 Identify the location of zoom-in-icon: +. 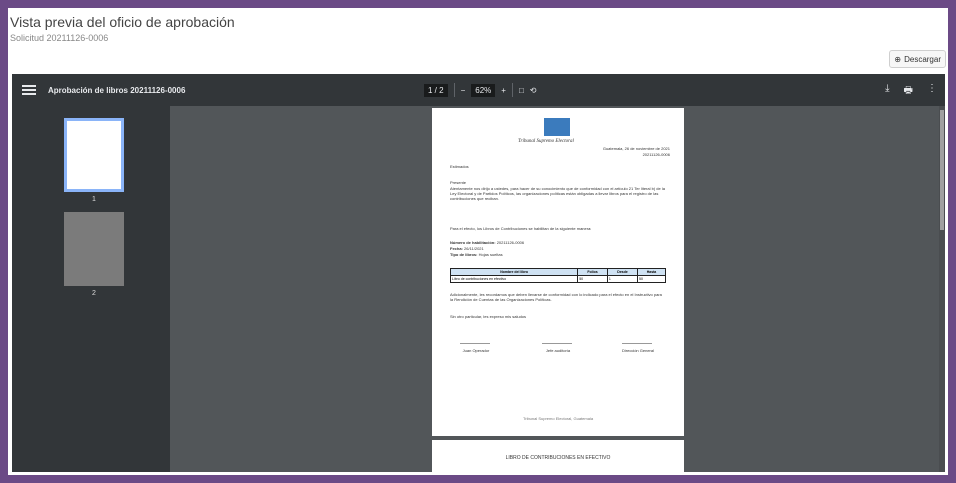
(503, 90).